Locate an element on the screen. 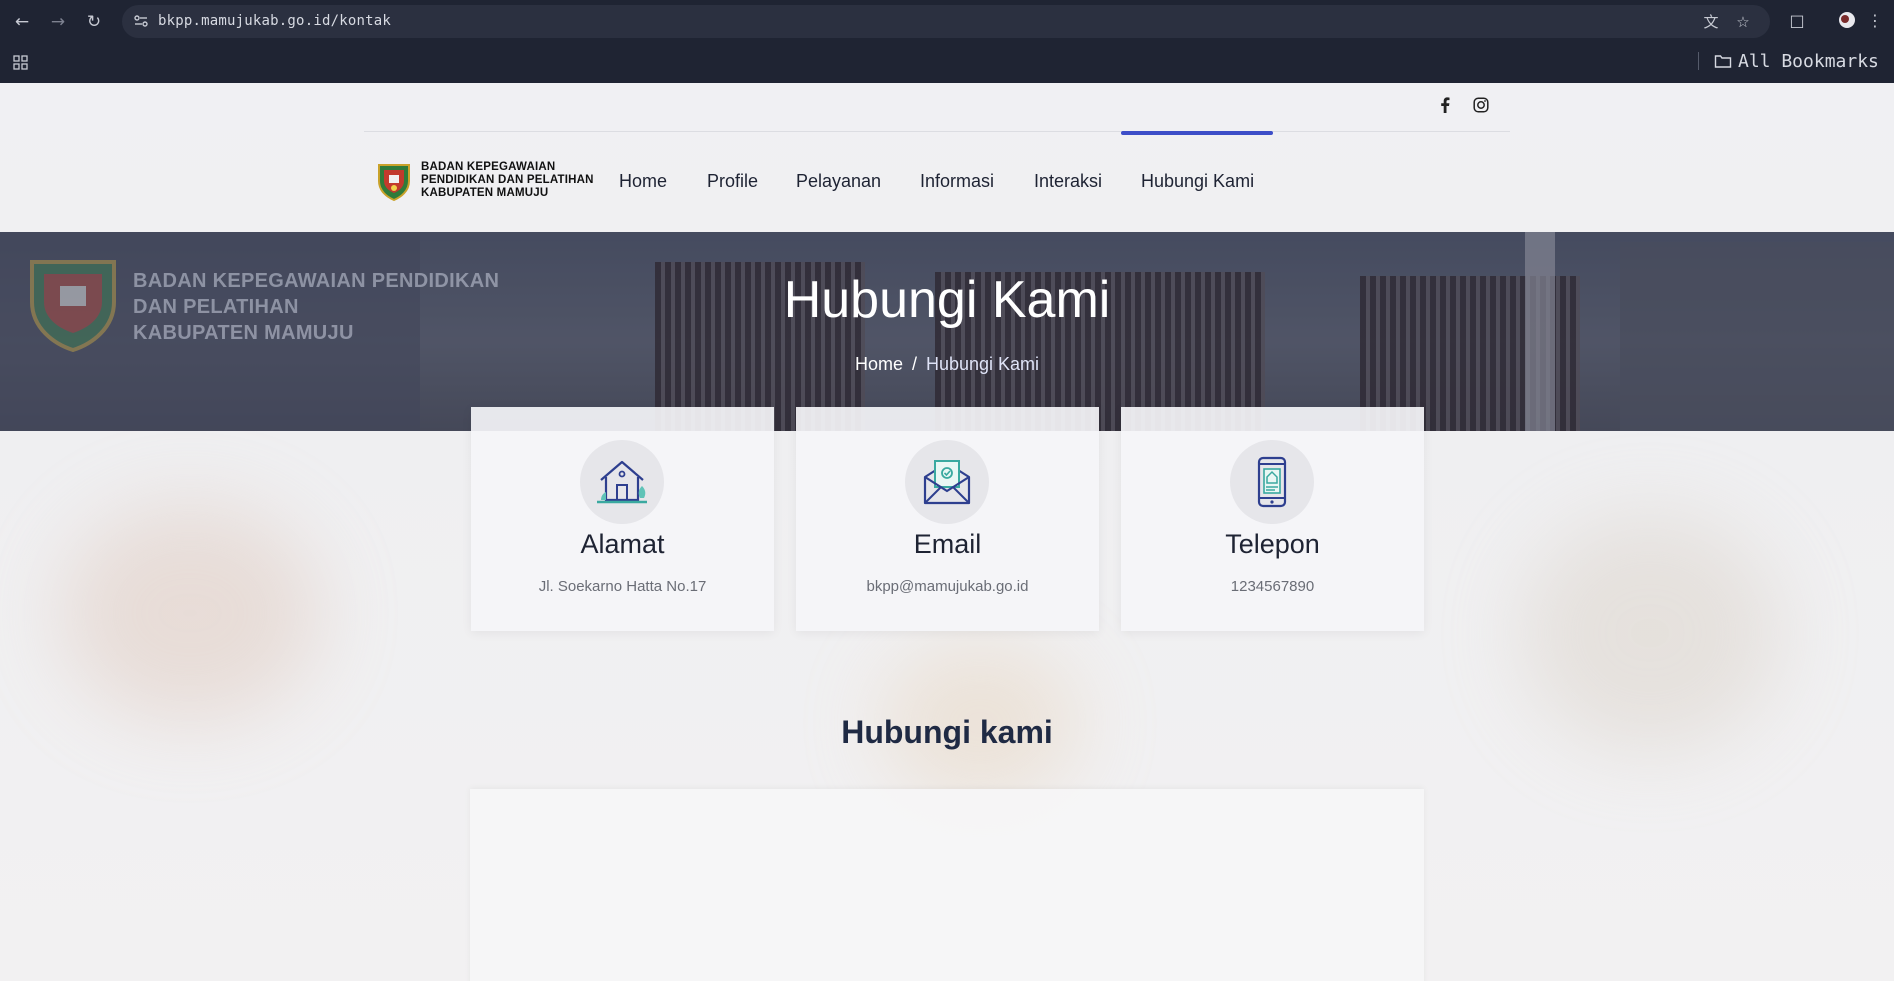 The height and width of the screenshot is (981, 1894). bookmarks-bar: All Bookmarks is located at coordinates (947, 62).